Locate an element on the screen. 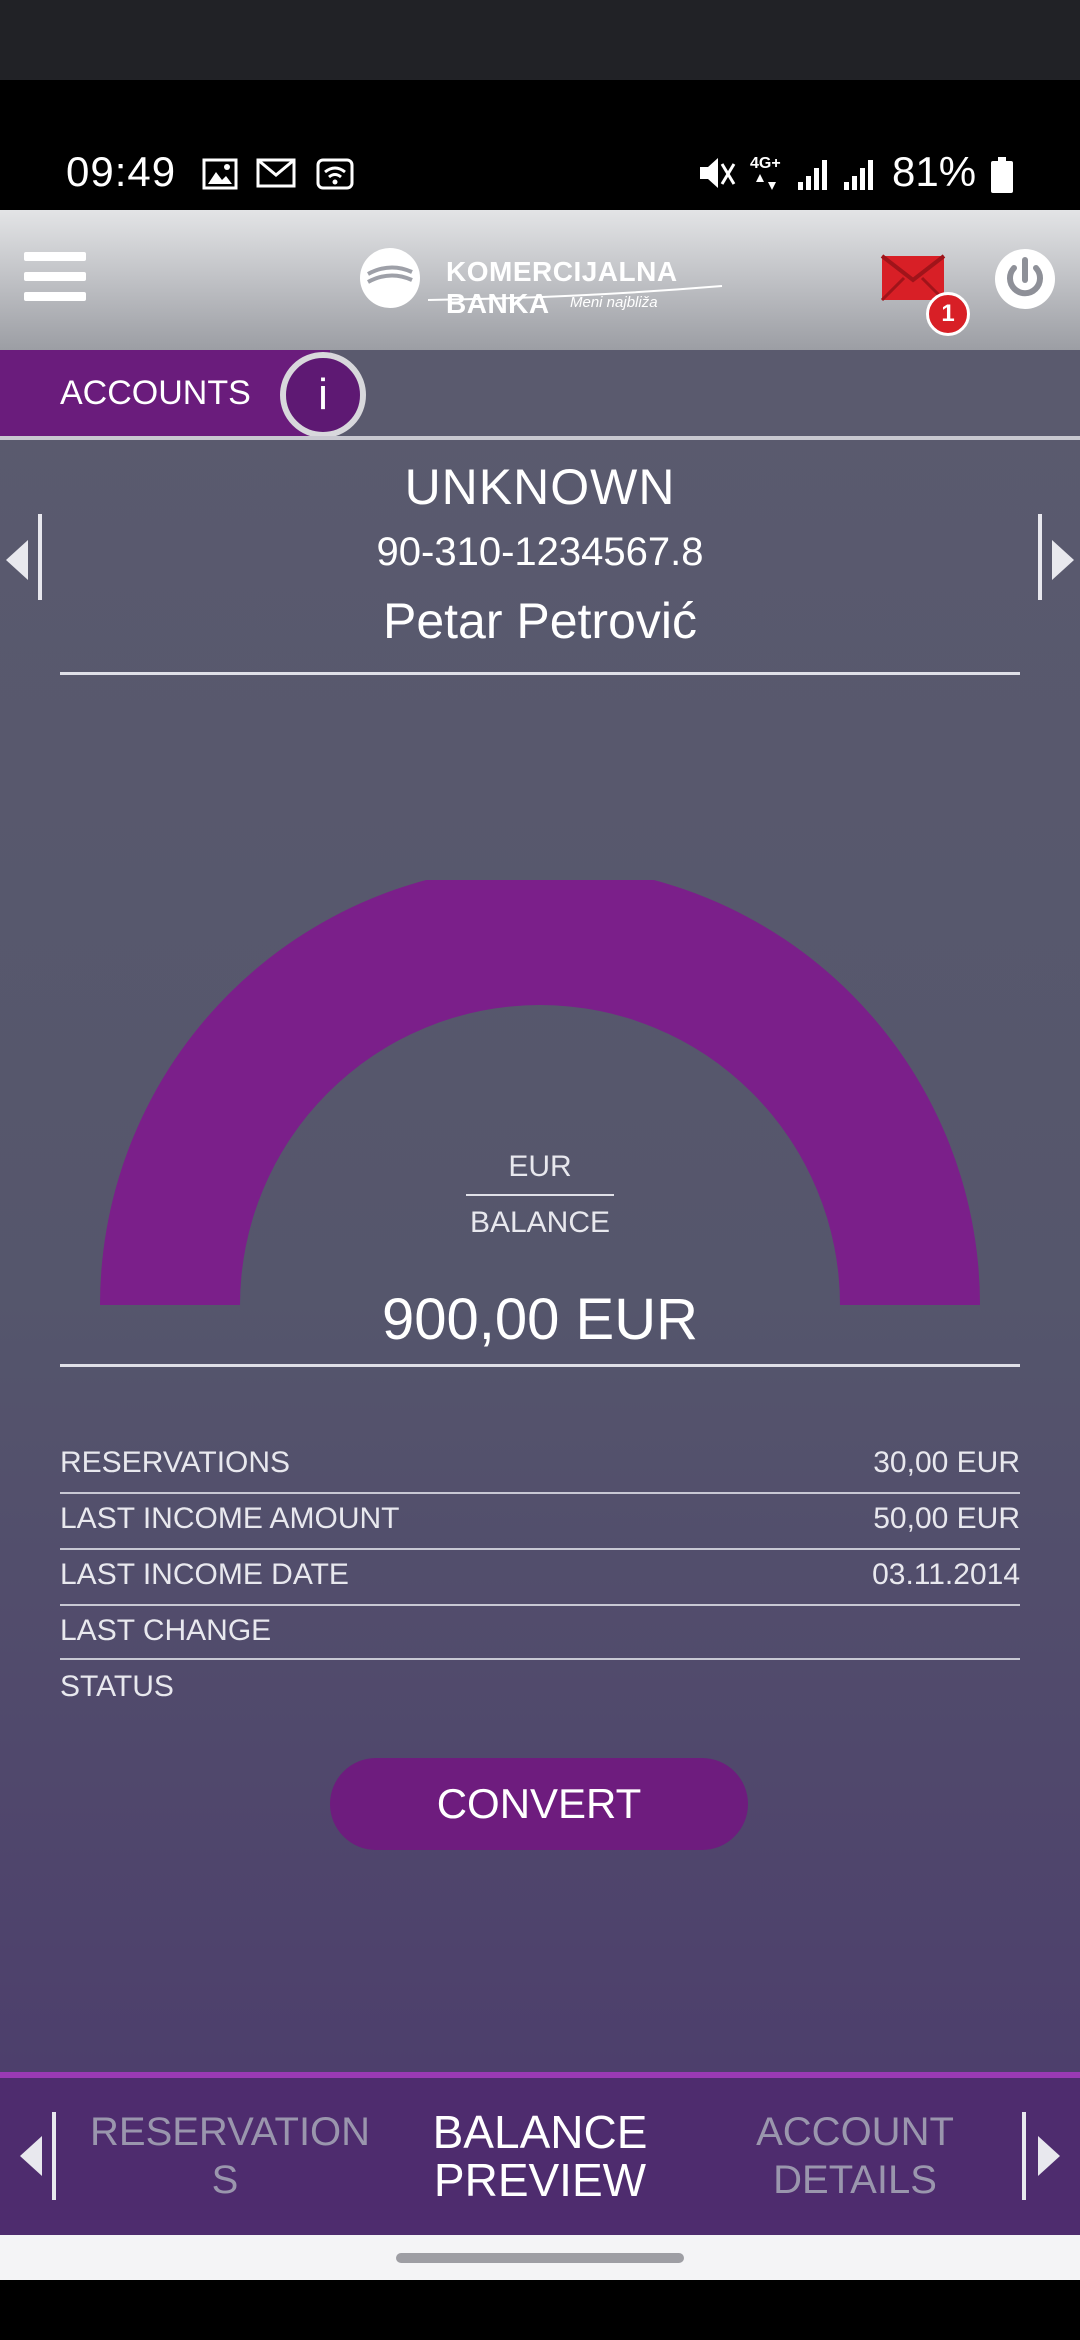 This screenshot has width=1080, height=2340. balance-label: BALANCE is located at coordinates (540, 1222).